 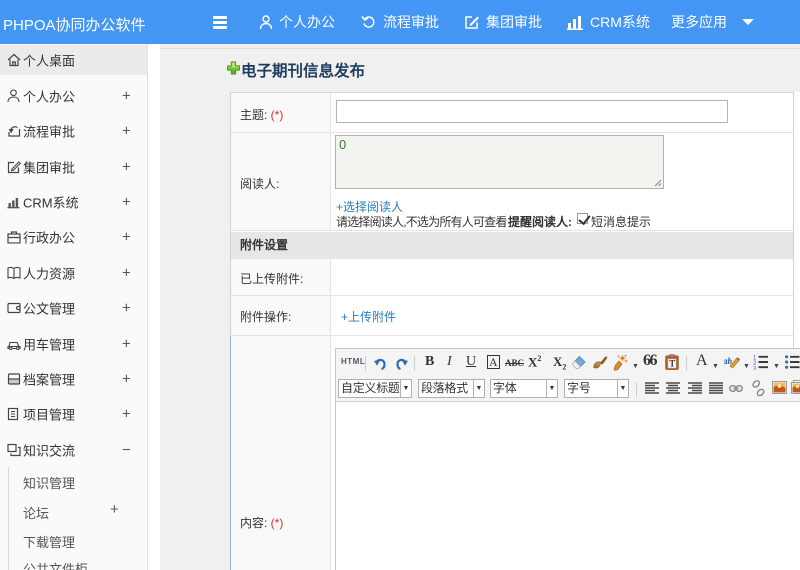 I want to click on svg-text: 3, so click(x=755, y=368).